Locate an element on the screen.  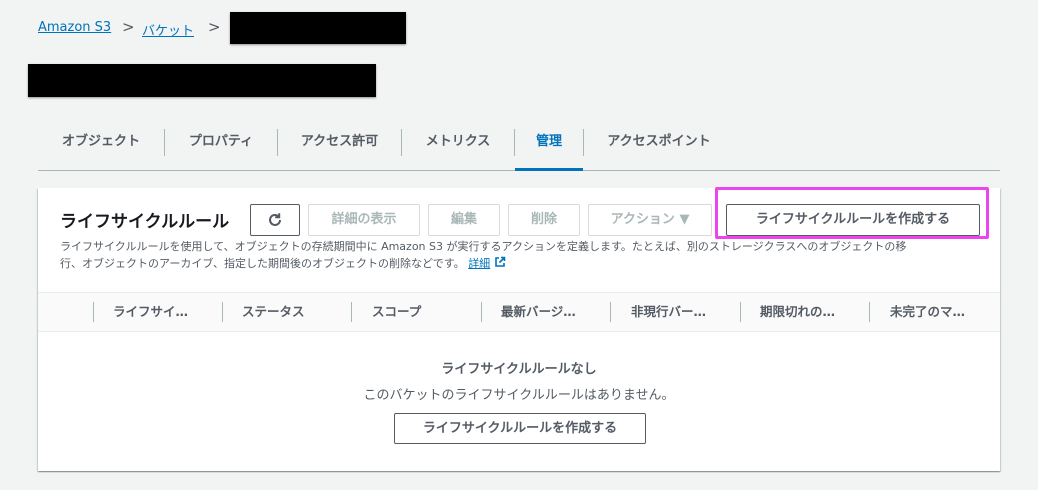
highlight-annotation is located at coordinates (852, 213).